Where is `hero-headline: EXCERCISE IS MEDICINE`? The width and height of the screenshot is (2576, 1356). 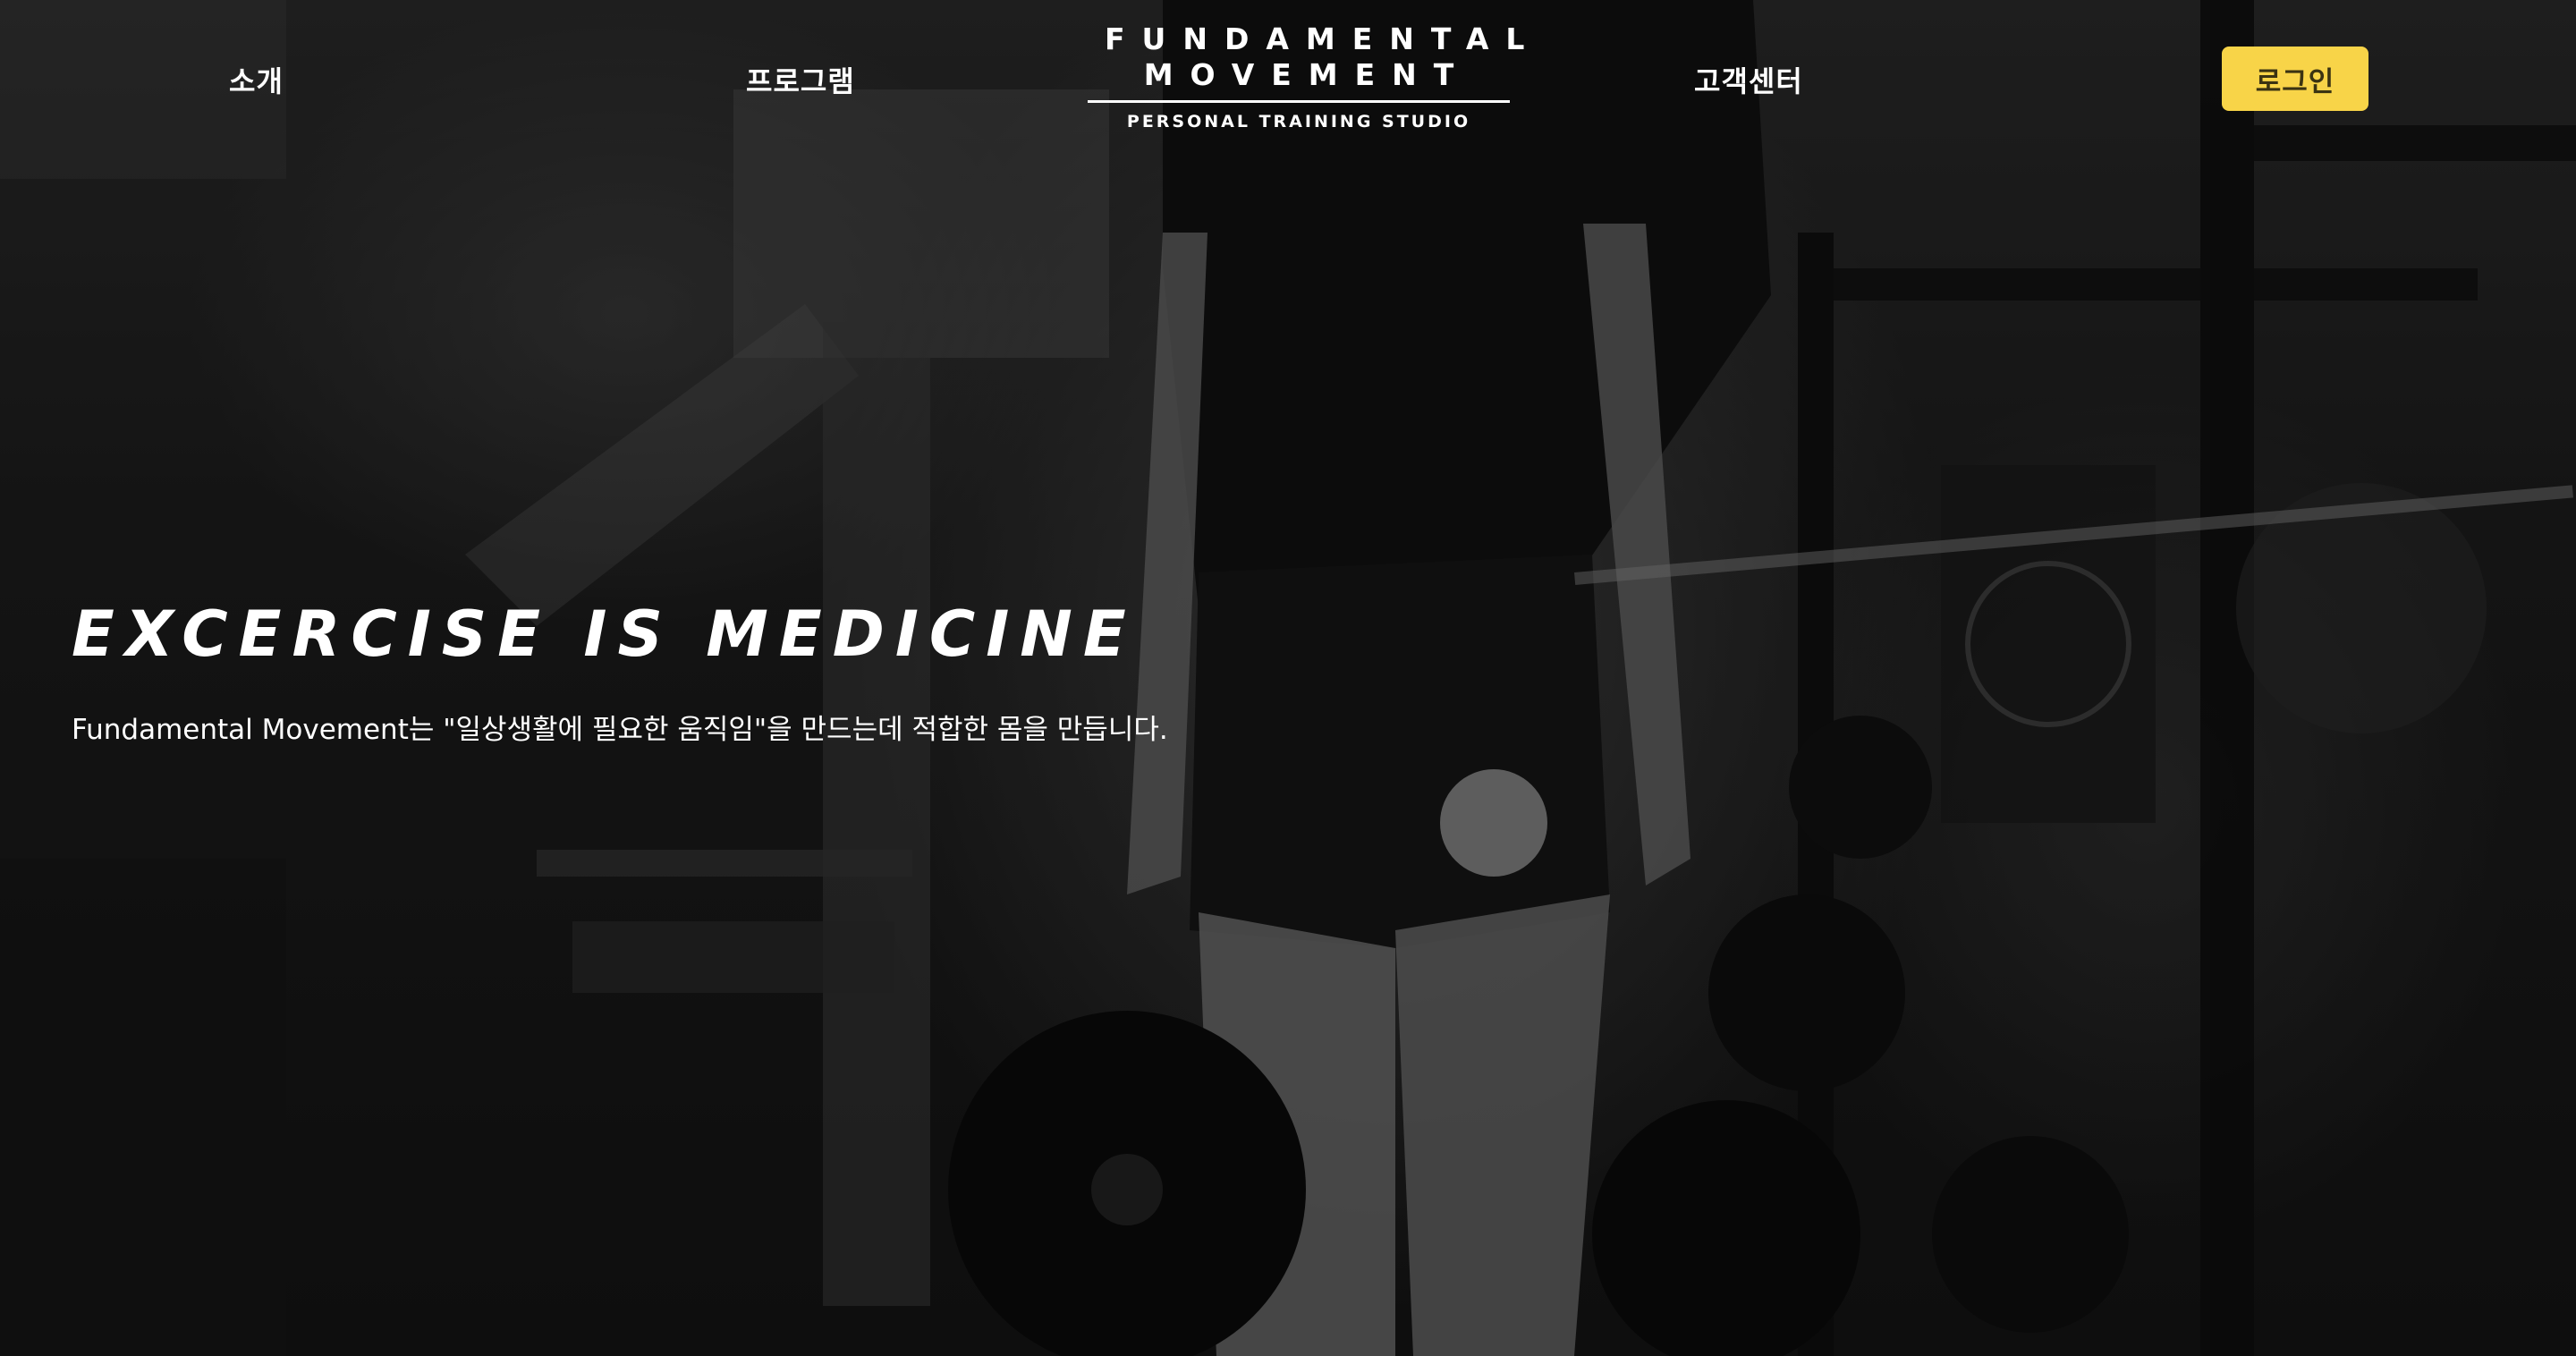 hero-headline: EXCERCISE IS MEDICINE is located at coordinates (604, 634).